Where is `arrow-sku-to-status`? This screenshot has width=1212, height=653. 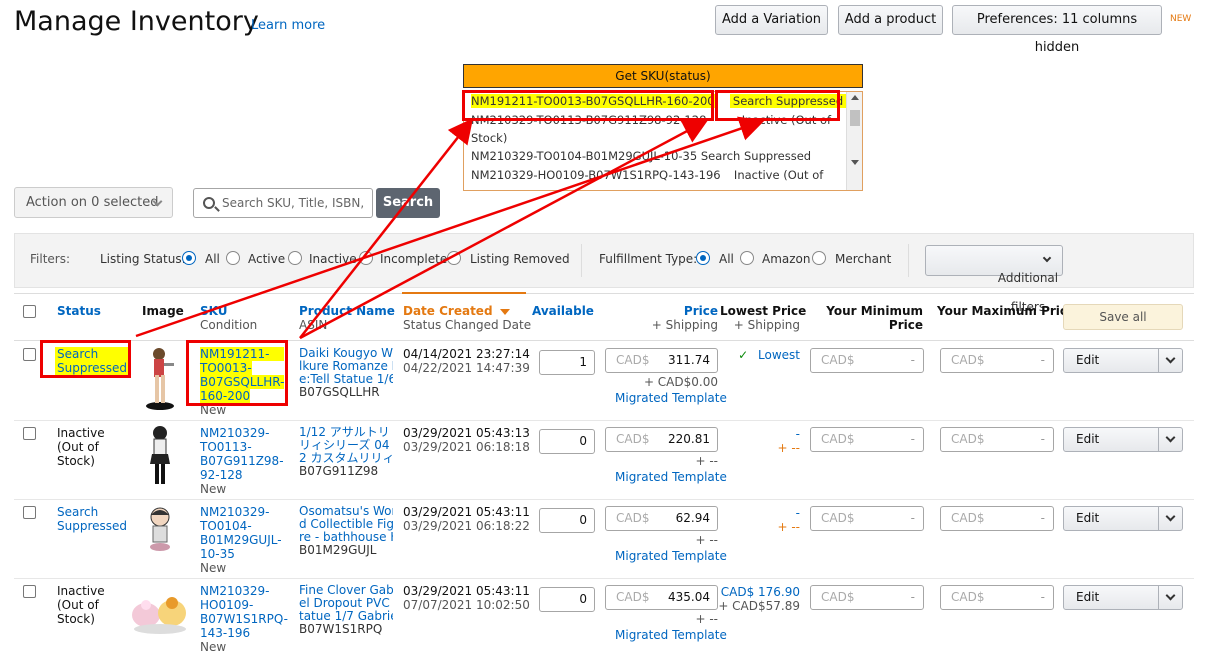 arrow-sku-to-status is located at coordinates (504, 229).